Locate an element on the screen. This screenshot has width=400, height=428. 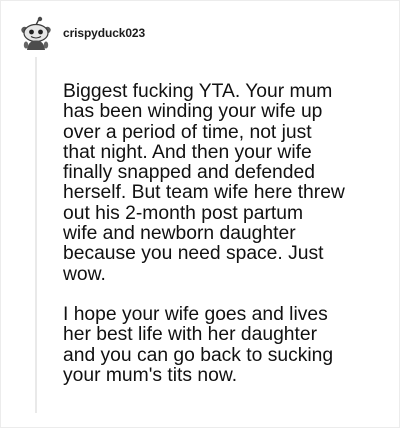
comment-header: crispyduck023 is located at coordinates (82, 34).